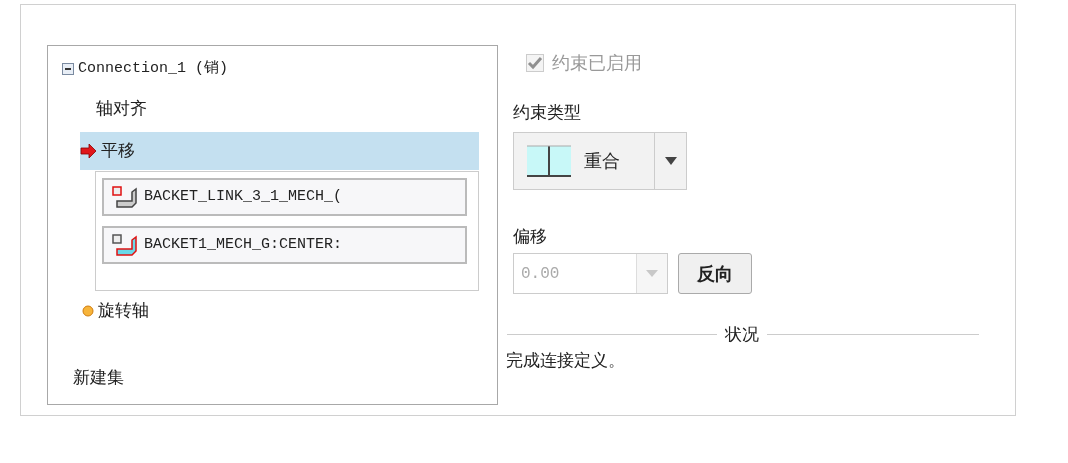  I want to click on collapse-toggle, so click(68, 69).